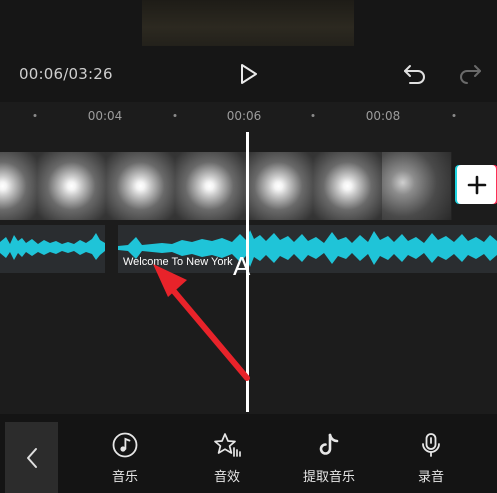 Image resolution: width=497 pixels, height=493 pixels. What do you see at coordinates (431, 445) in the screenshot?
I see `microphone-icon` at bounding box center [431, 445].